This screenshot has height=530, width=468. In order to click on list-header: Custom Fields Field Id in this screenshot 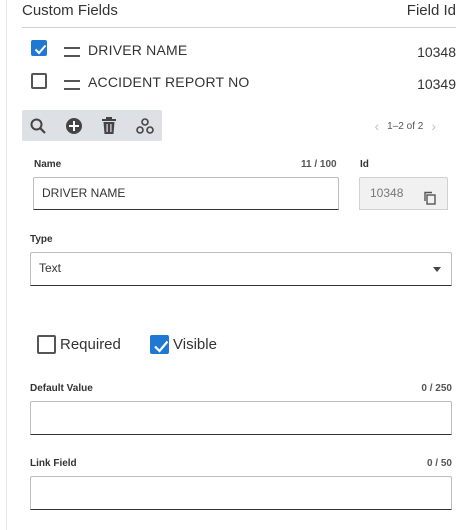, I will do `click(234, 14)`.